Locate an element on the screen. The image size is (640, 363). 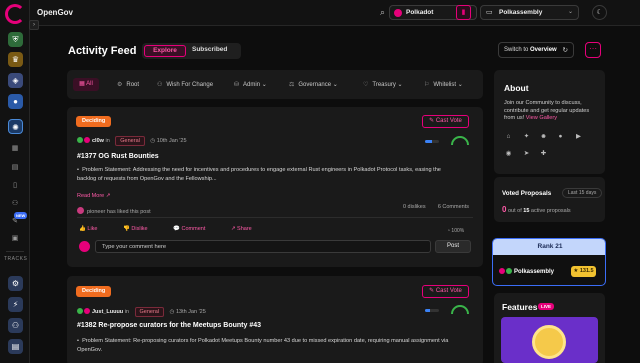
theme-toggle-button: ☾ is located at coordinates (599, 12).